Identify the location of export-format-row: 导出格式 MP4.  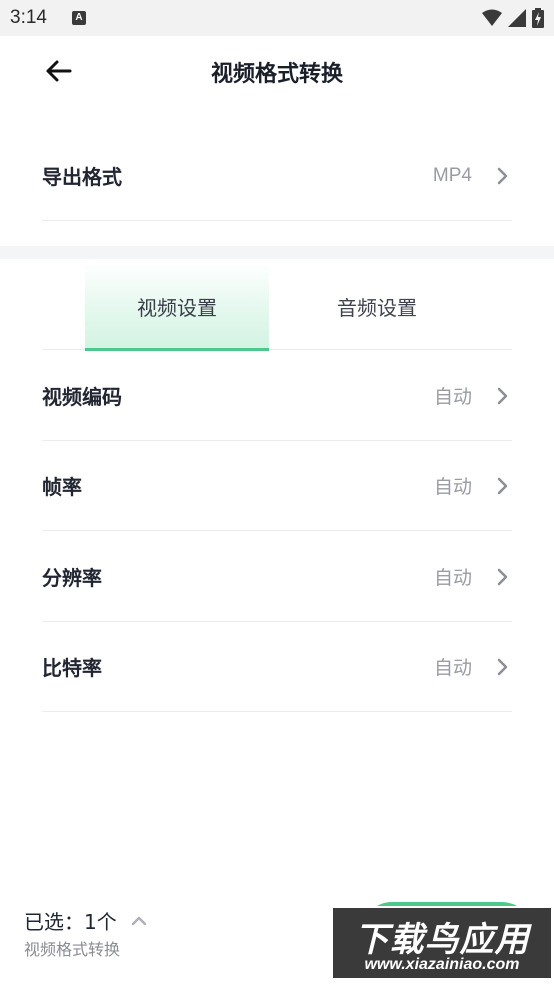
(277, 176).